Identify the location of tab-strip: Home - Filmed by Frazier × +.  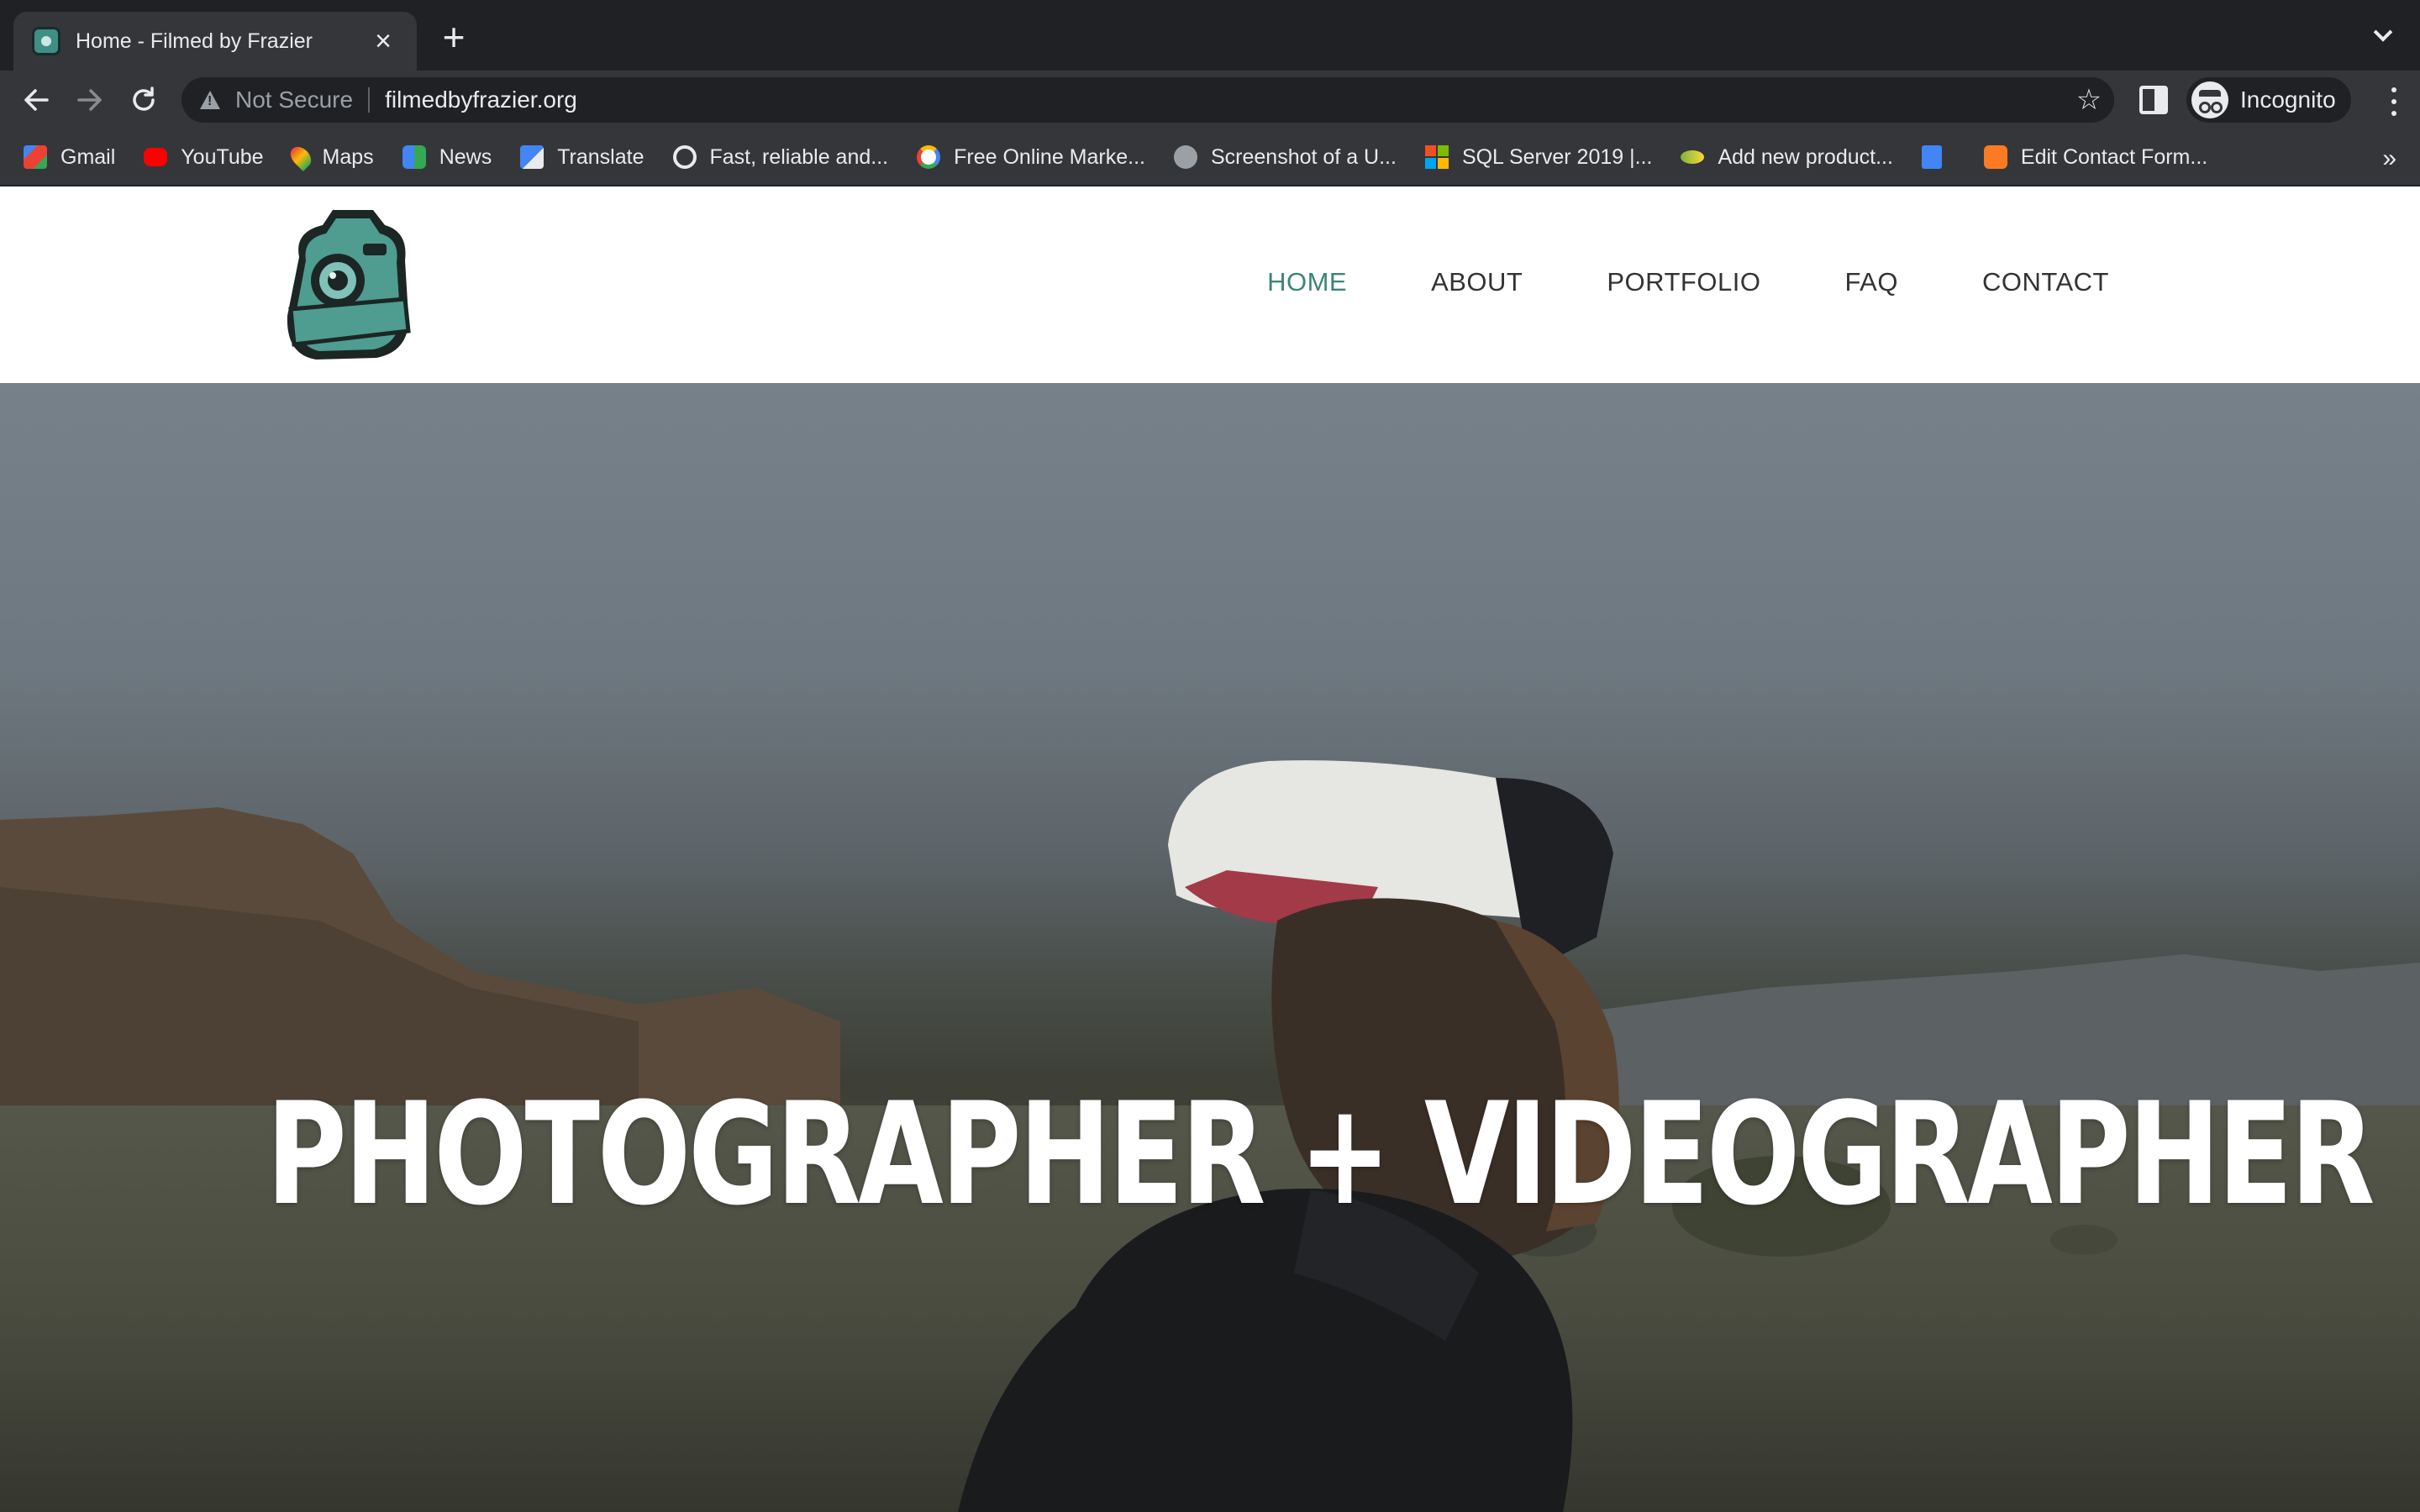
(1210, 35).